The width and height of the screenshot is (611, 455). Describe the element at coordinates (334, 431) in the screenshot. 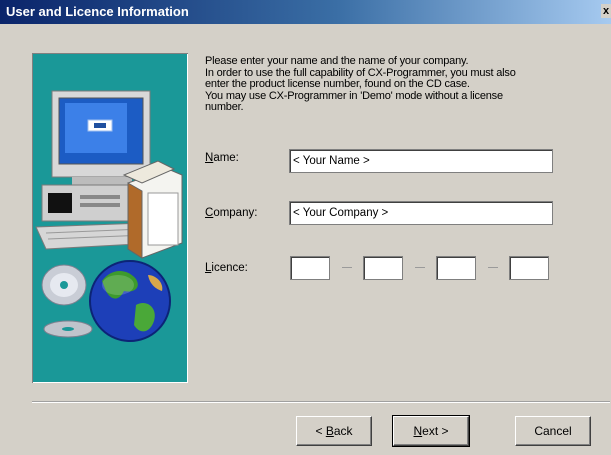

I see `back-button: < Back` at that location.